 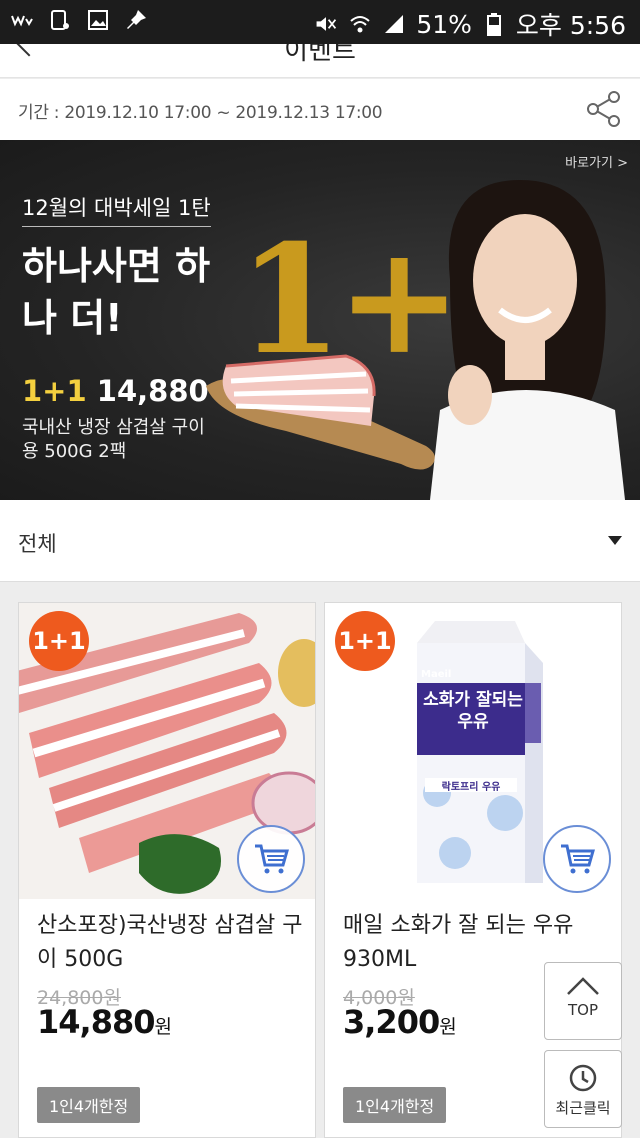 What do you see at coordinates (391, 1022) in the screenshot?
I see `sale-price-value: 3,200` at bounding box center [391, 1022].